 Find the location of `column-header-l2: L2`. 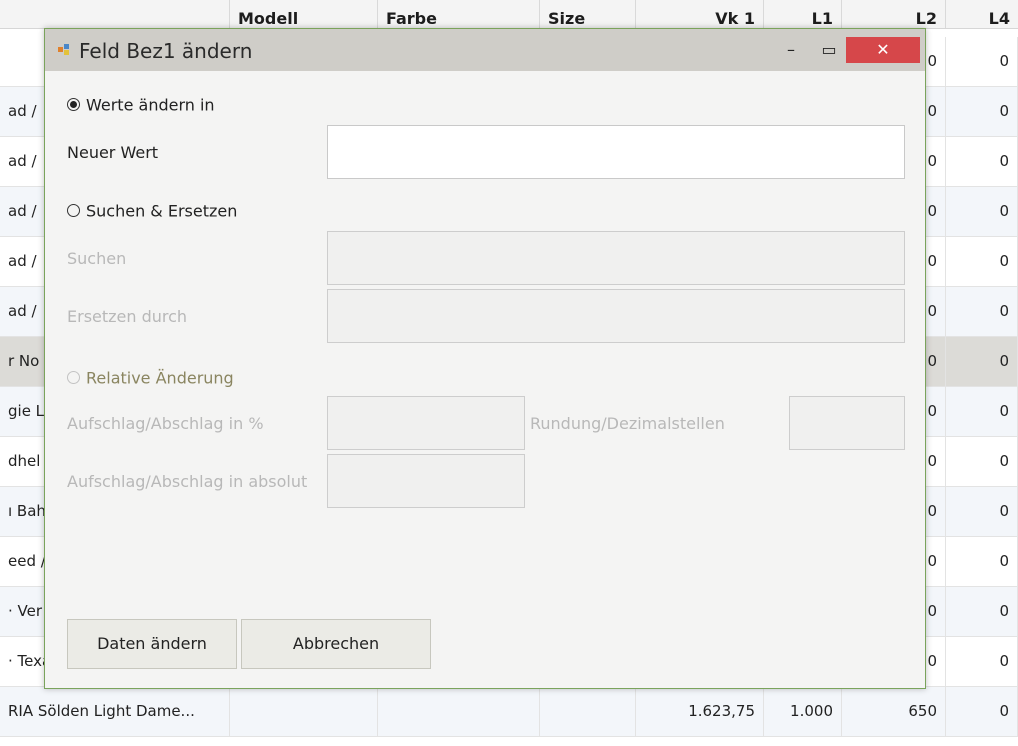

column-header-l2: L2 is located at coordinates (894, 14).